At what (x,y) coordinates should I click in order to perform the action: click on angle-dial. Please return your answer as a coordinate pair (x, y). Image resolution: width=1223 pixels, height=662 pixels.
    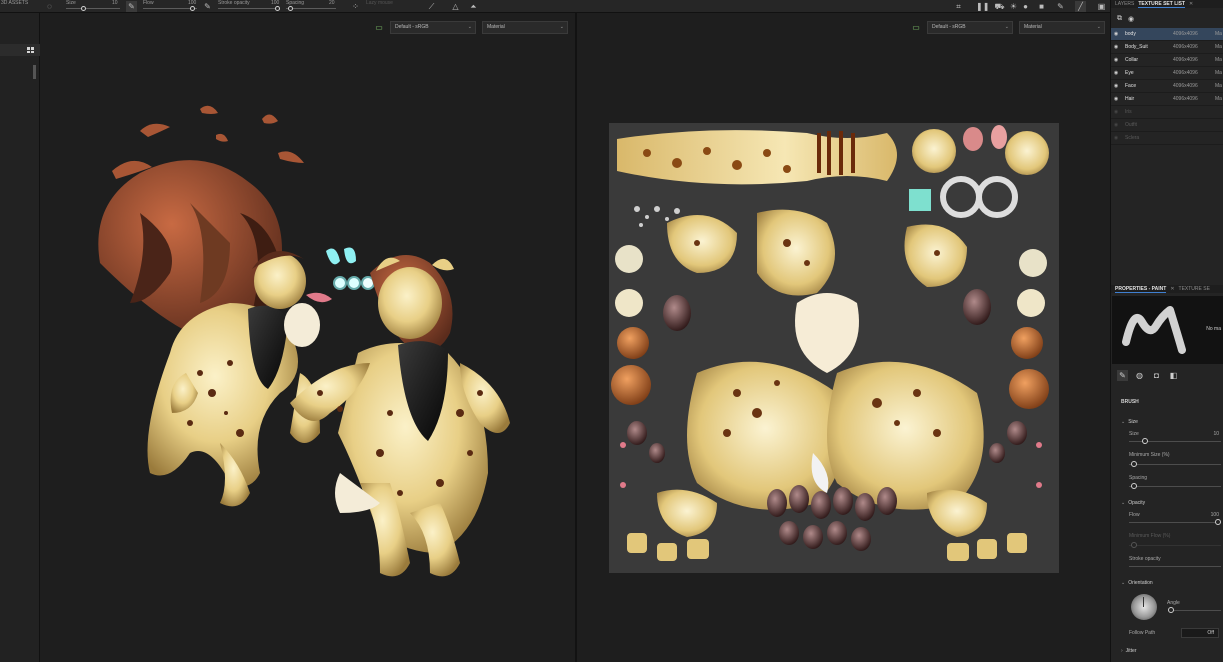
    Looking at the image, I should click on (1144, 607).